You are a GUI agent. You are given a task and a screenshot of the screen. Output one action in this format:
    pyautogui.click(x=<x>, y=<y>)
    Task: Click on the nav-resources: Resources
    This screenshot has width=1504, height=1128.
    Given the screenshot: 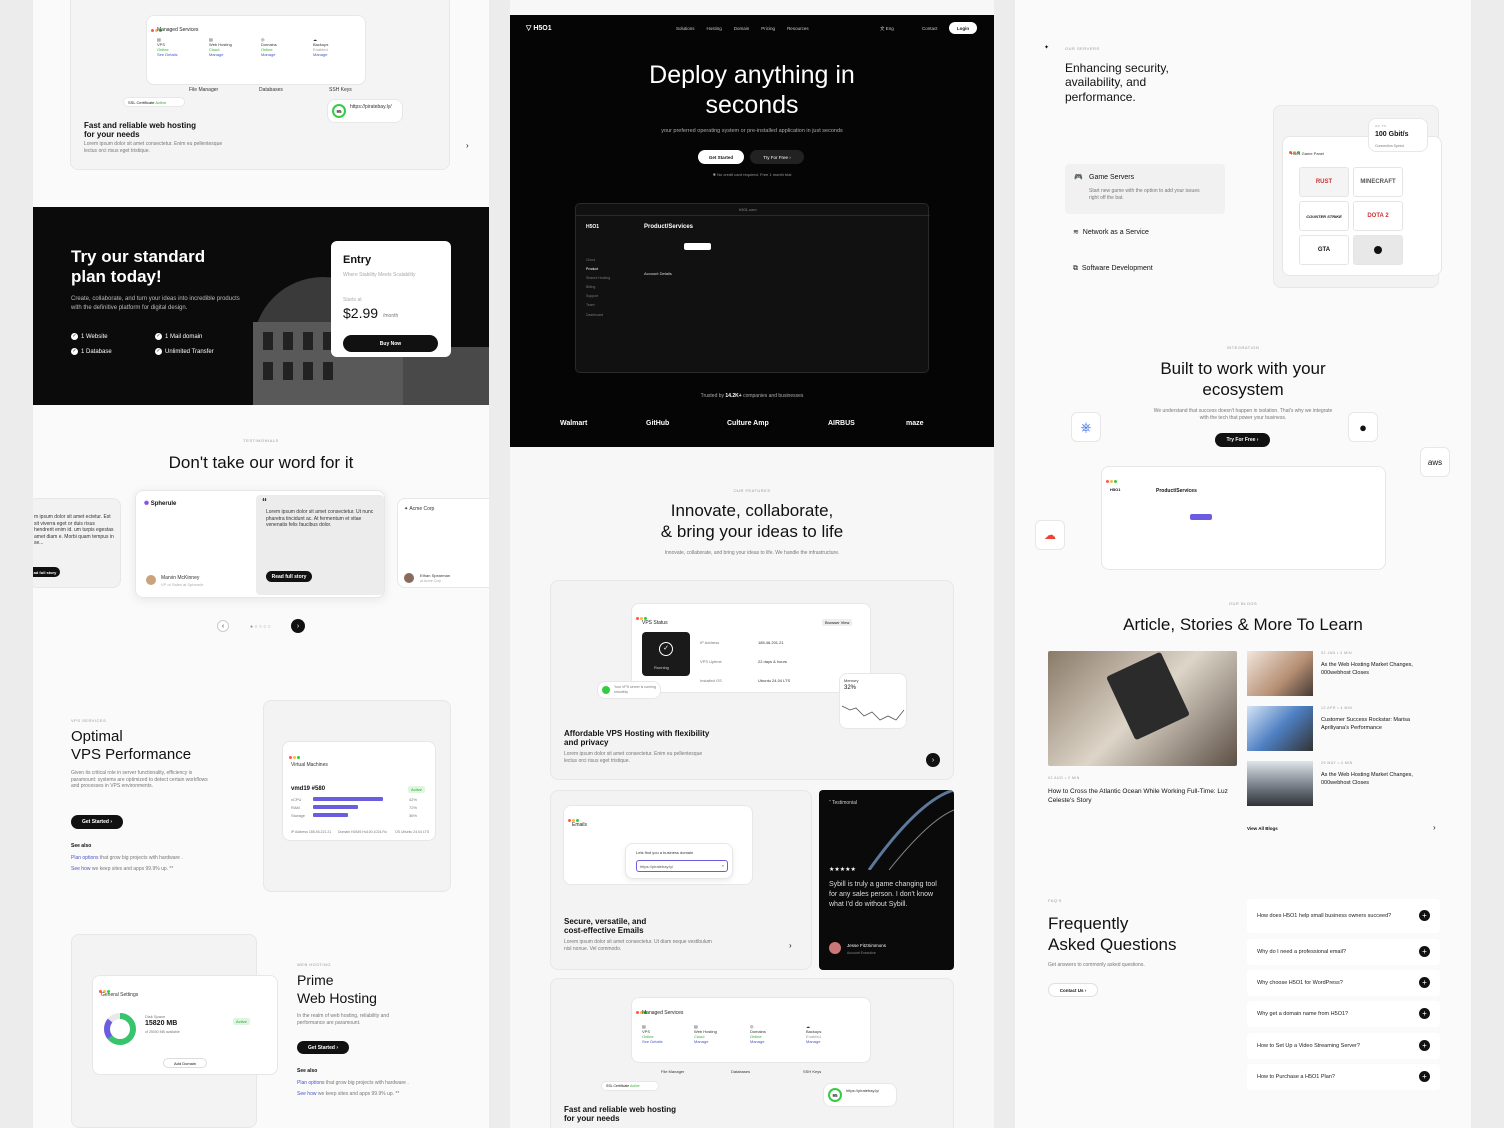 What is the action you would take?
    pyautogui.click(x=798, y=28)
    